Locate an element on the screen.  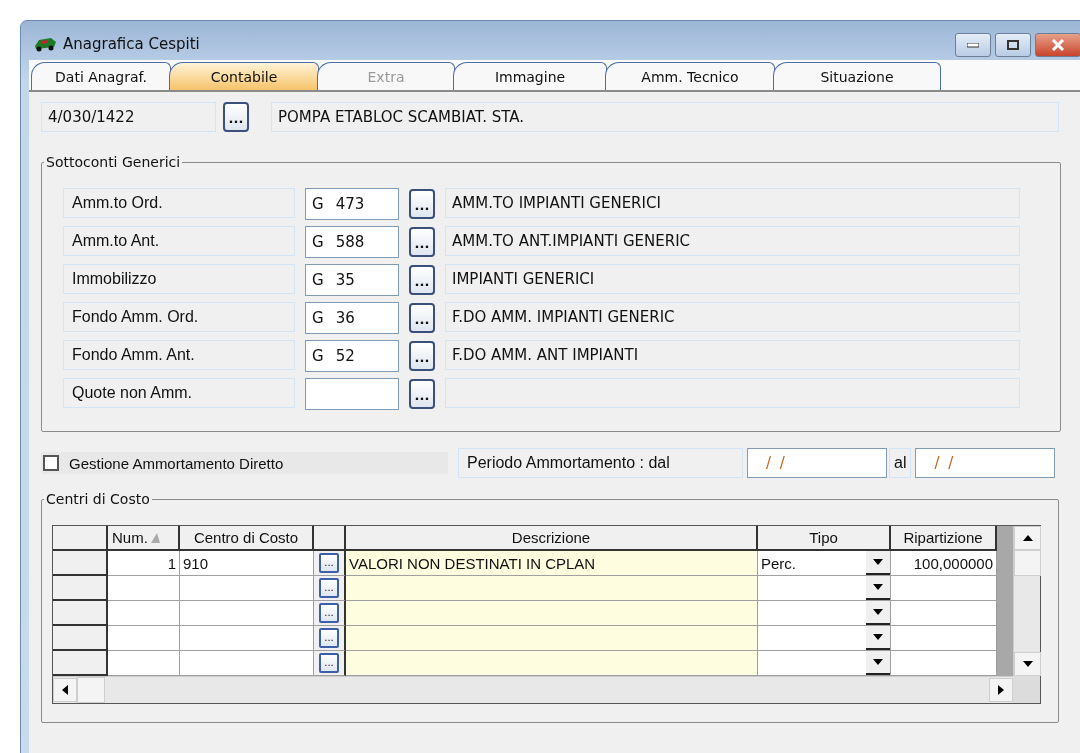
right-arrow-icon is located at coordinates (1001, 690).